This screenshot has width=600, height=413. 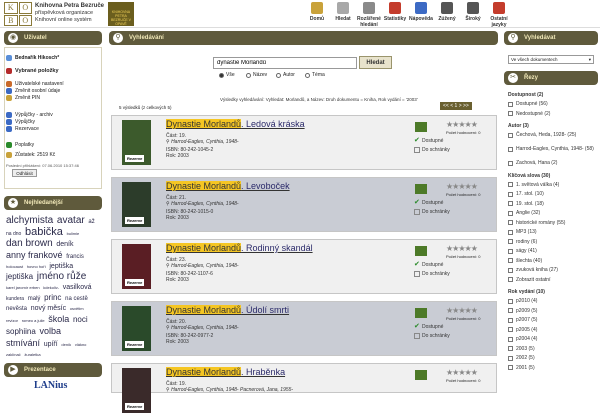 What do you see at coordinates (35, 84) in the screenshot?
I see `user-menu-item: Uživatelské nastavení` at bounding box center [35, 84].